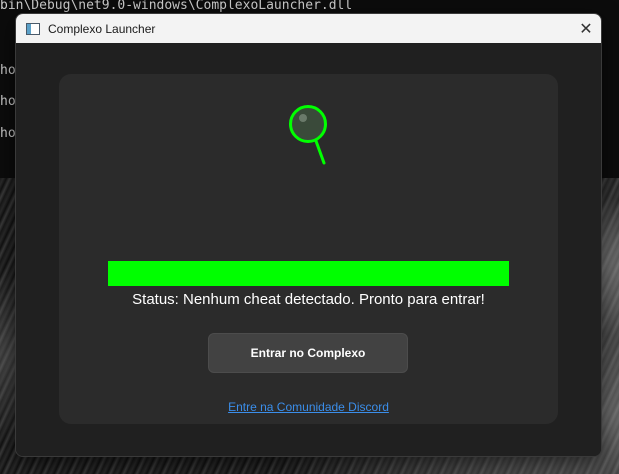  I want to click on close-icon: ✕, so click(586, 29).